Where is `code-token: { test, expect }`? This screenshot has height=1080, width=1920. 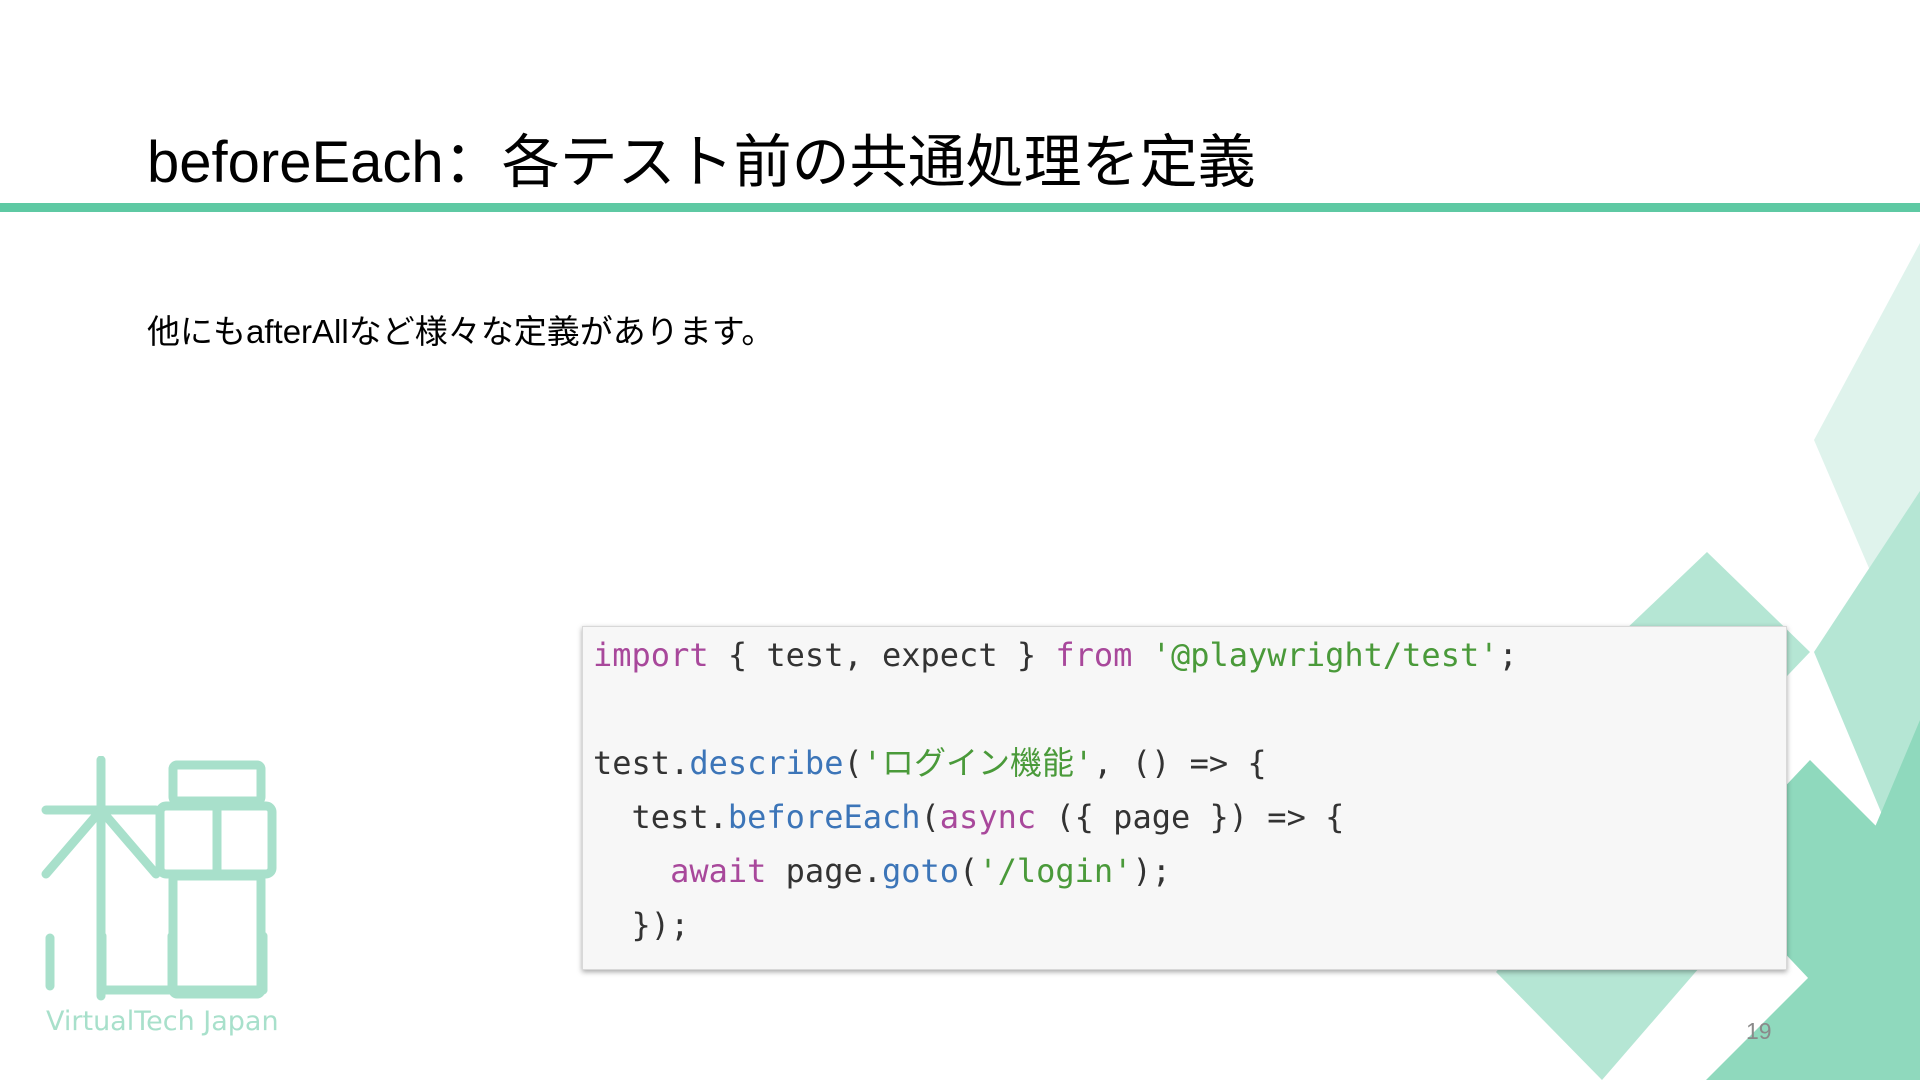
code-token: { test, expect } is located at coordinates (882, 655).